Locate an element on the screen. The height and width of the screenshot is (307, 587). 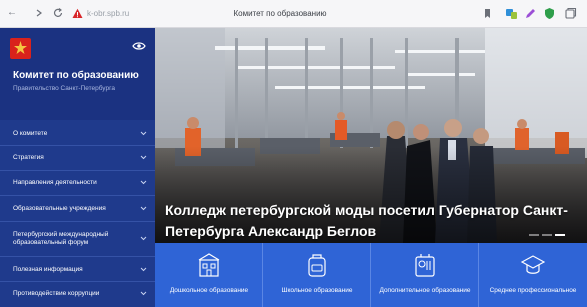
warning-icon is located at coordinates (77, 13).